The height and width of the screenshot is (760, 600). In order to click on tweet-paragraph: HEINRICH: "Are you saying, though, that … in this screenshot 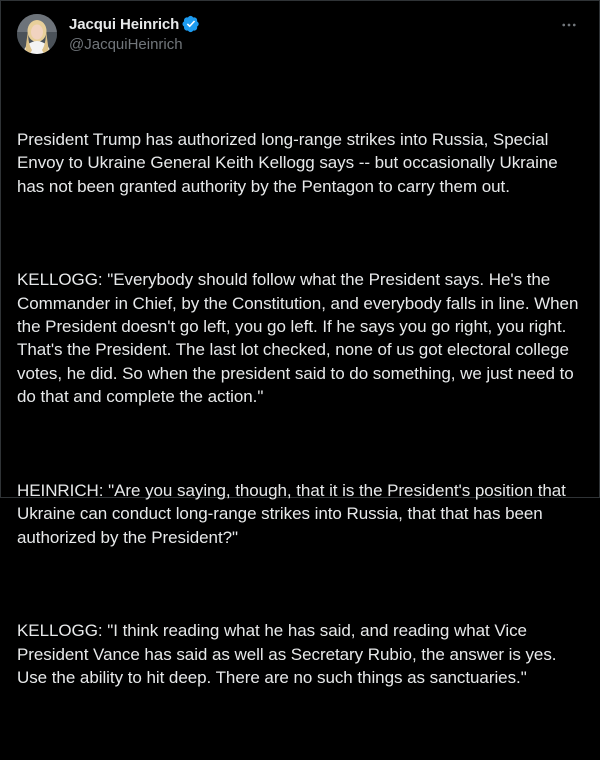, I will do `click(294, 513)`.